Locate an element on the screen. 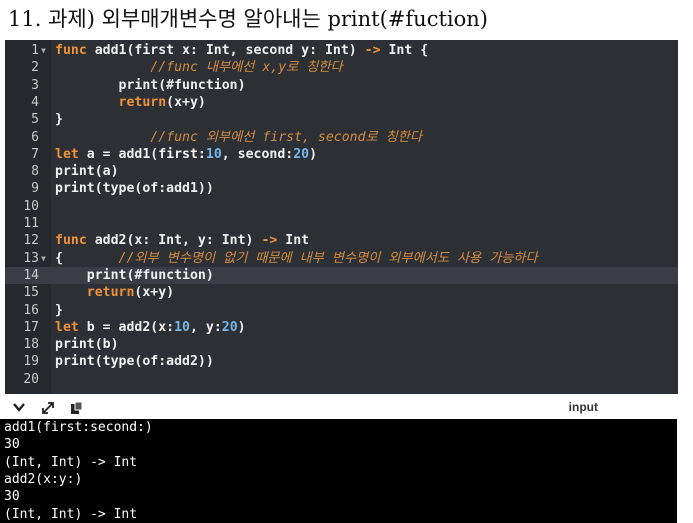 This screenshot has width=693, height=523. code-token: print(b) is located at coordinates (87, 345).